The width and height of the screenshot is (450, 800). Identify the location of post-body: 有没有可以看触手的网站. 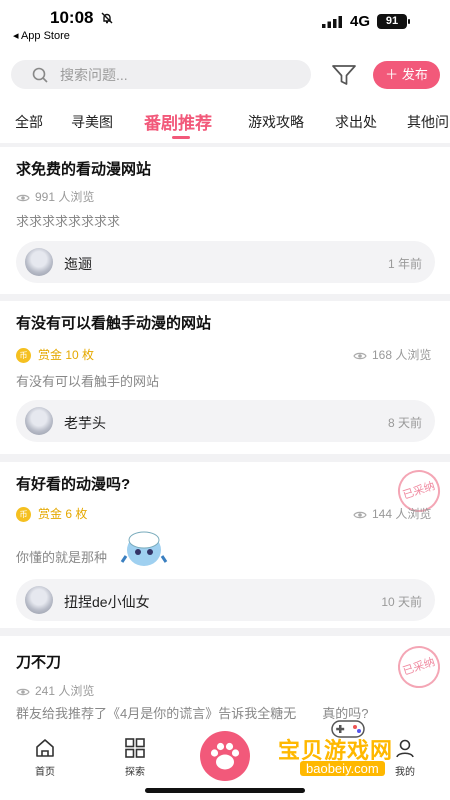
(88, 381).